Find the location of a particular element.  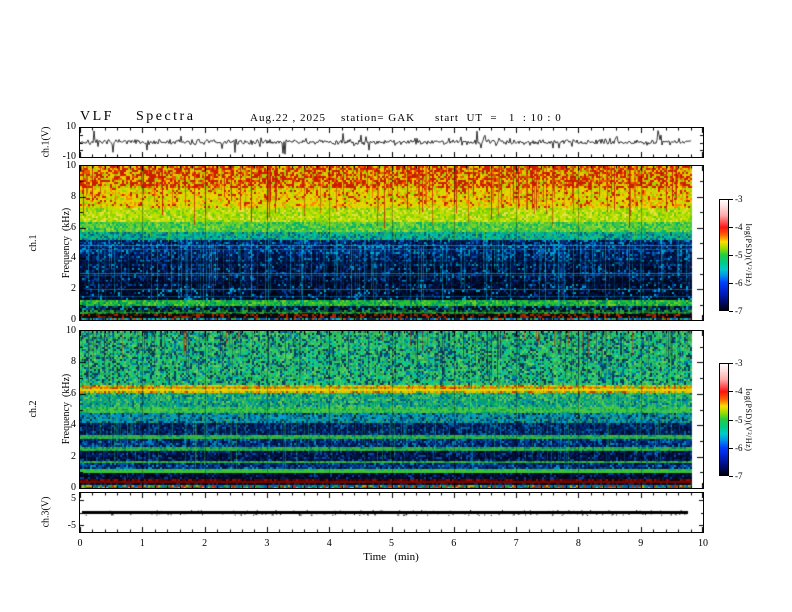

ch2-freq-tick-label: 10 is located at coordinates (71, 330).